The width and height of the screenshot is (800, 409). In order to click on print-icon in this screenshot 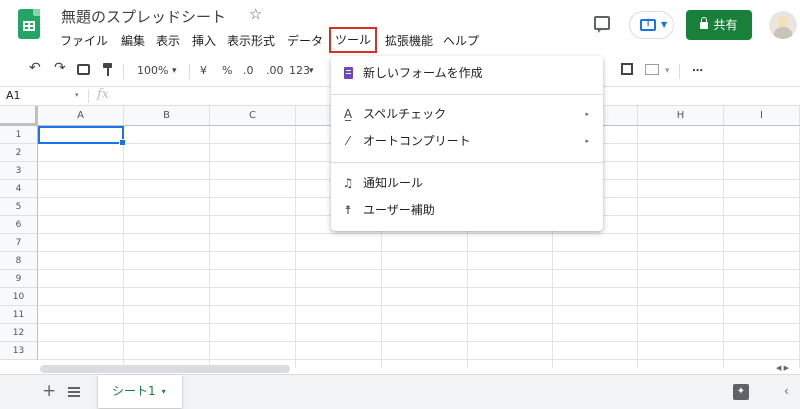, I will do `click(83, 69)`.